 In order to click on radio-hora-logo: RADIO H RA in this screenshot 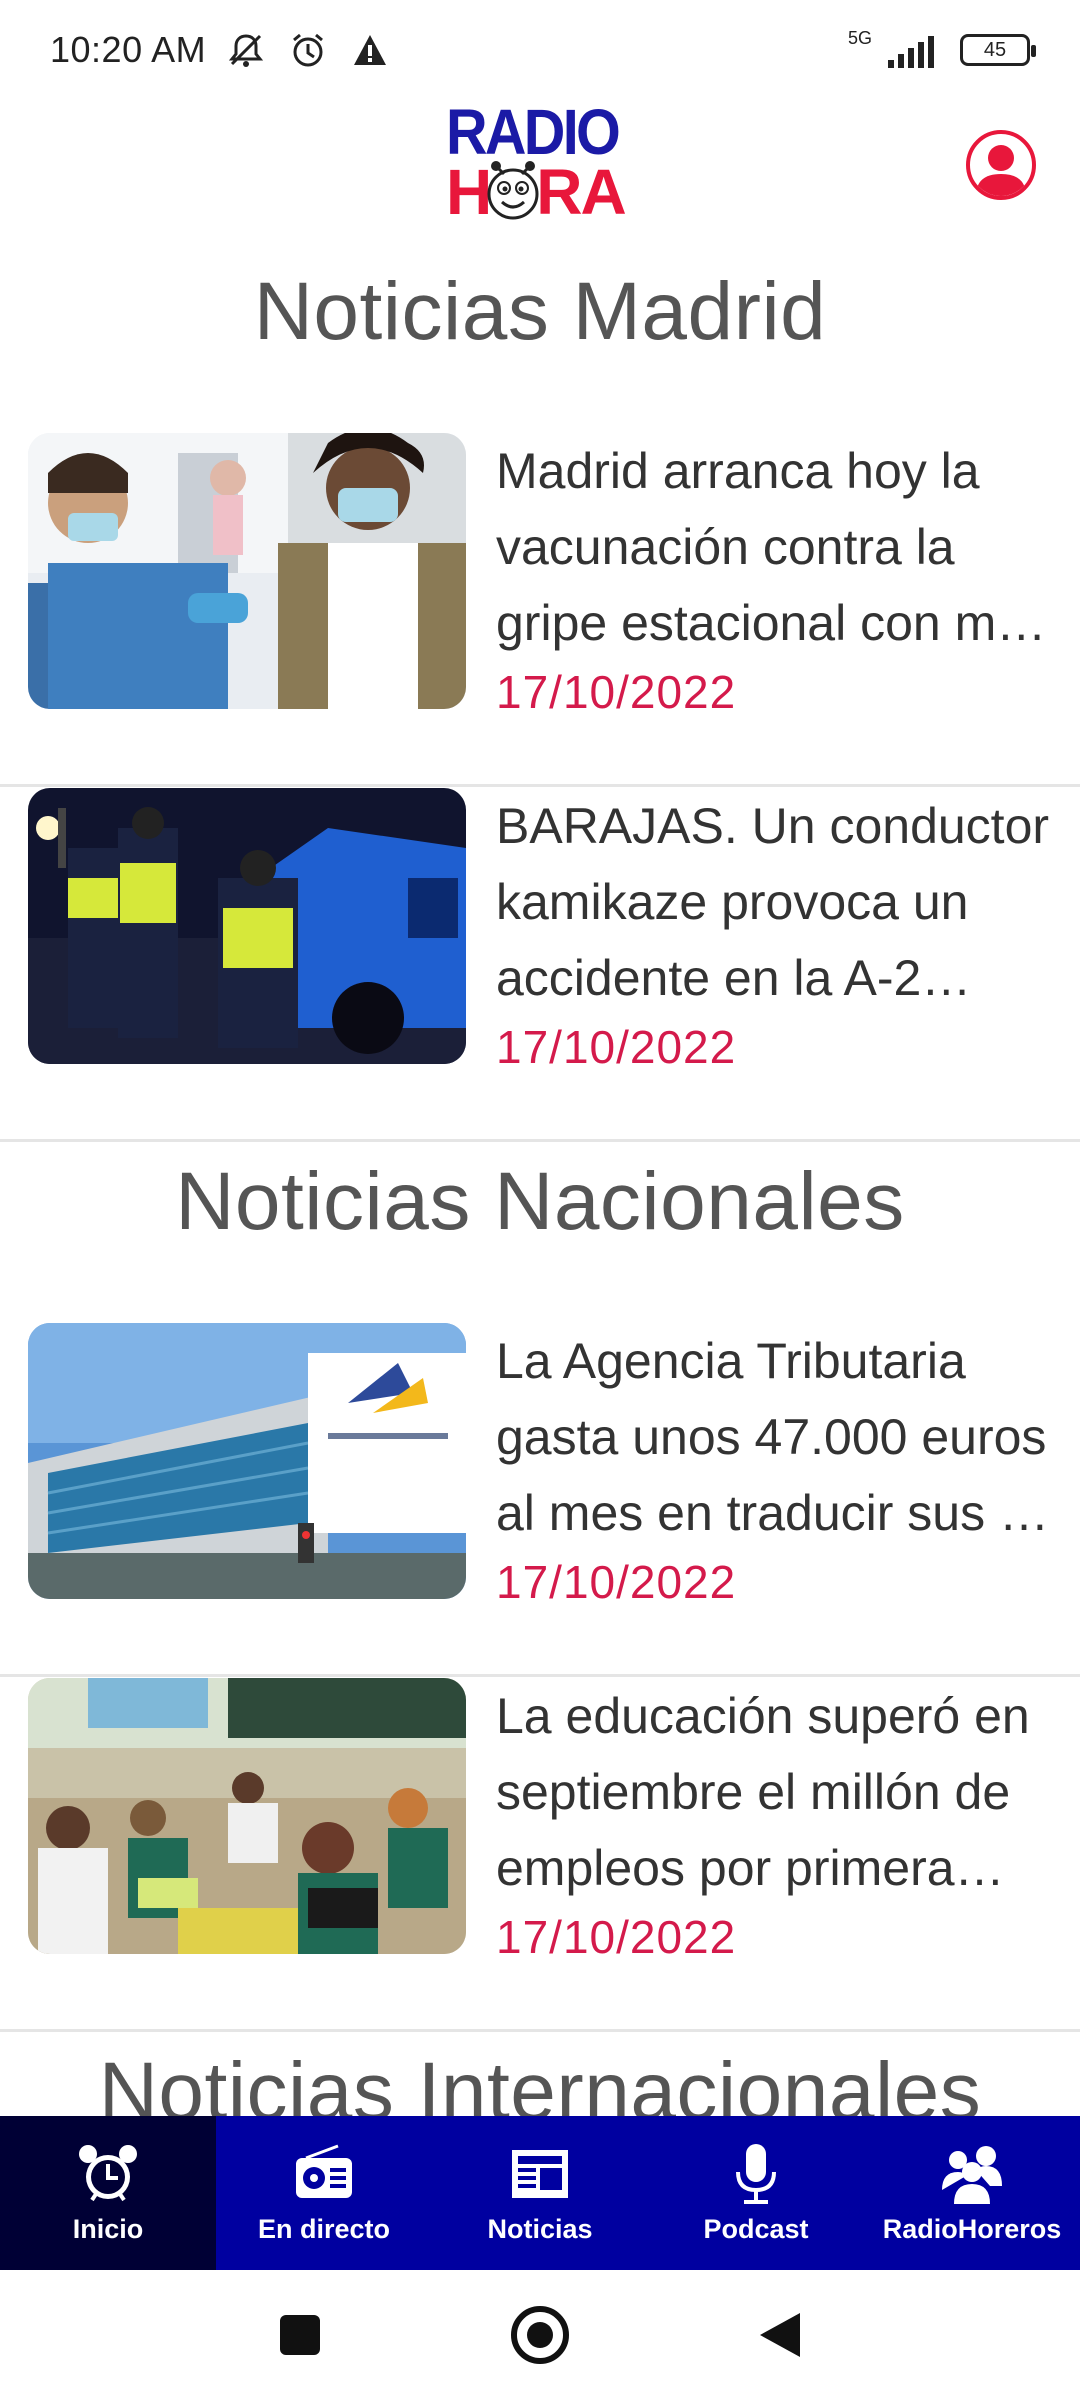, I will do `click(541, 165)`.